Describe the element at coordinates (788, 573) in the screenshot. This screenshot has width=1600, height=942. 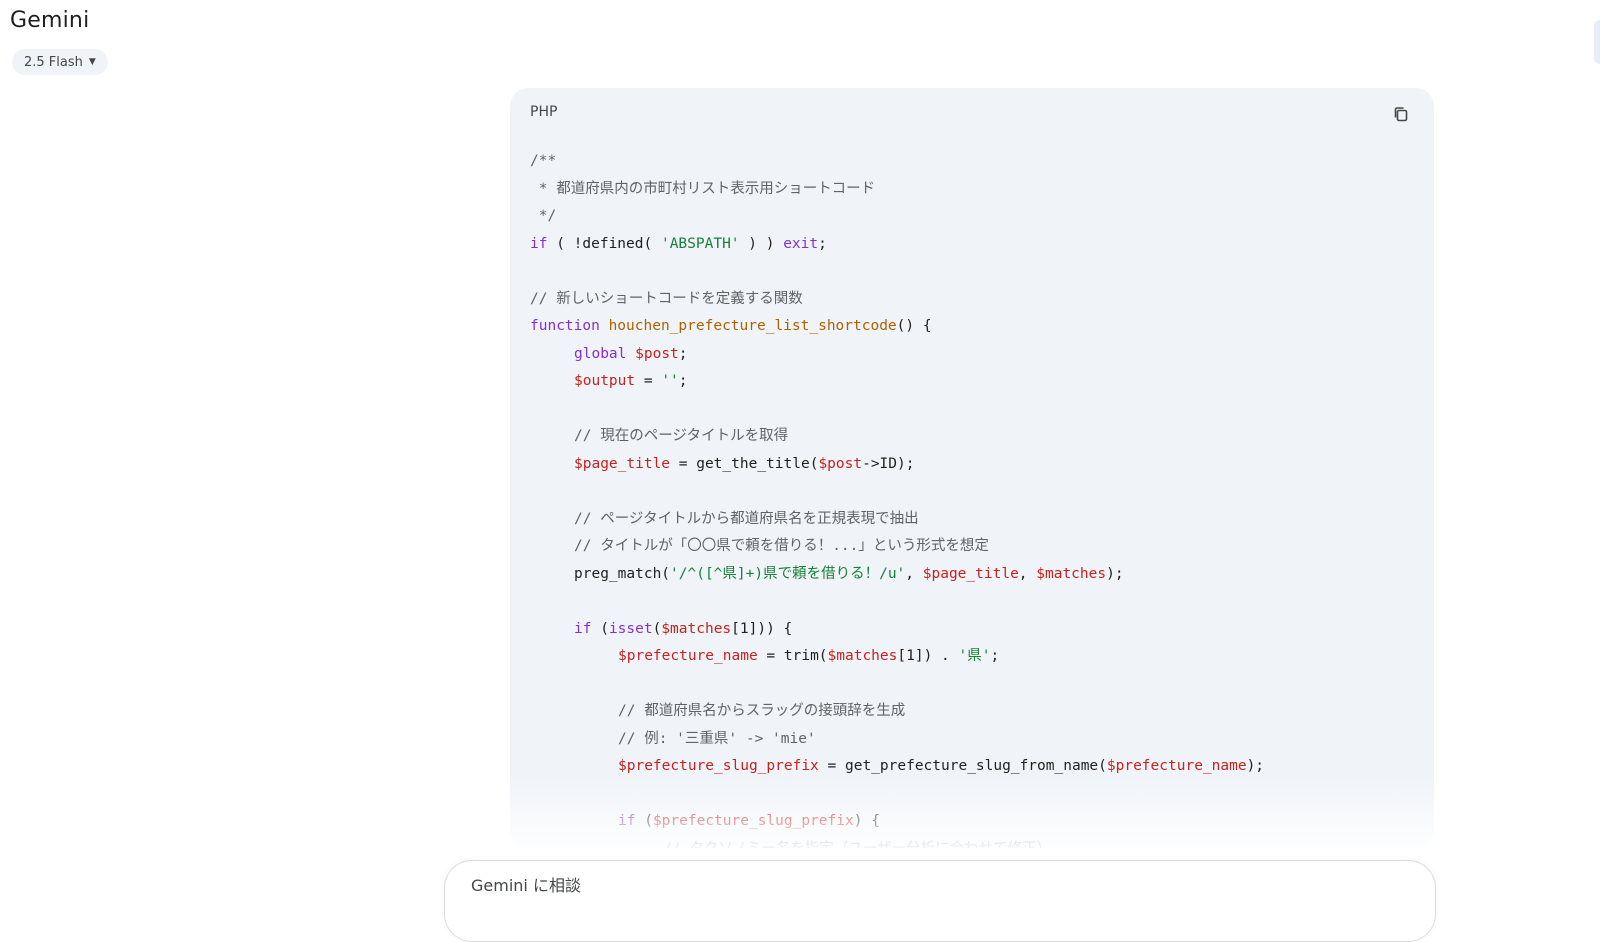
I see `code-token: '/^([^県]+)県で頼を借りる！/u'` at that location.